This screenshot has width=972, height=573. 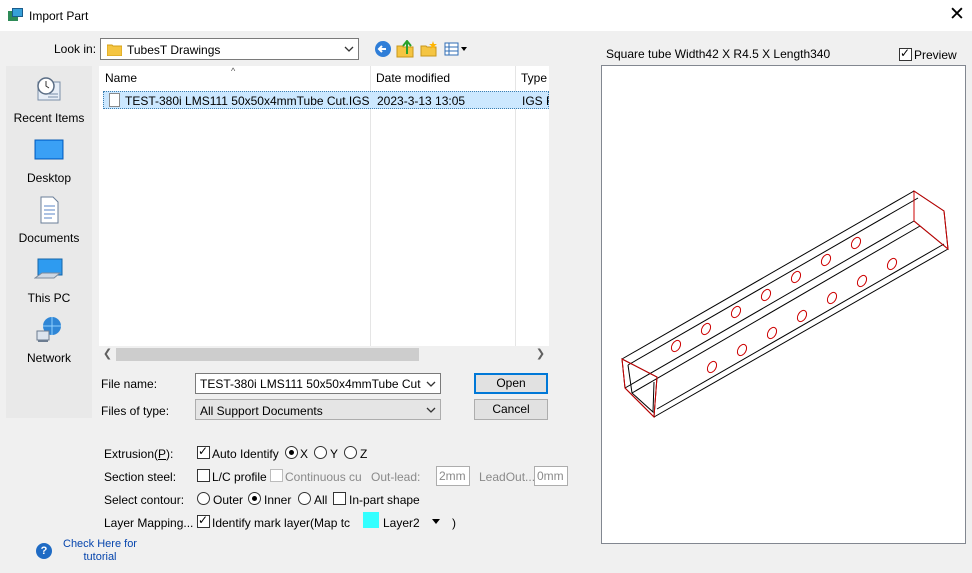 What do you see at coordinates (323, 477) in the screenshot?
I see `continuous-cut-label: Continuous cu` at bounding box center [323, 477].